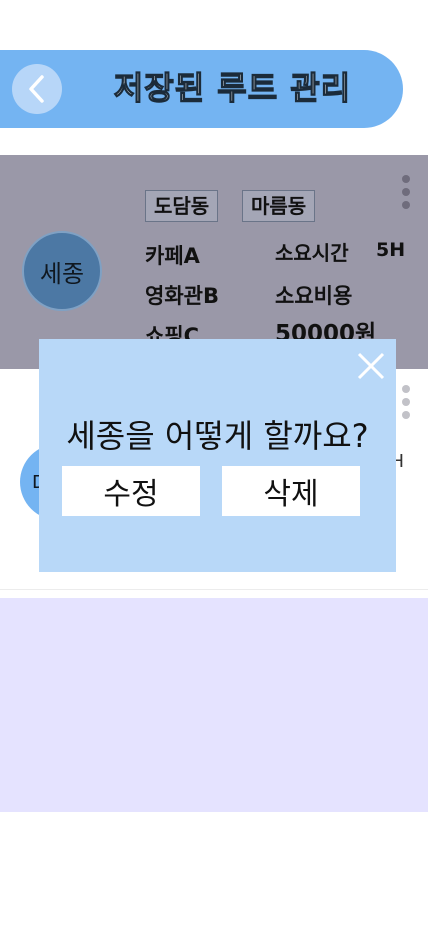 Image resolution: width=428 pixels, height=926 pixels. Describe the element at coordinates (182, 296) in the screenshot. I see `place-item: 영화관B` at that location.